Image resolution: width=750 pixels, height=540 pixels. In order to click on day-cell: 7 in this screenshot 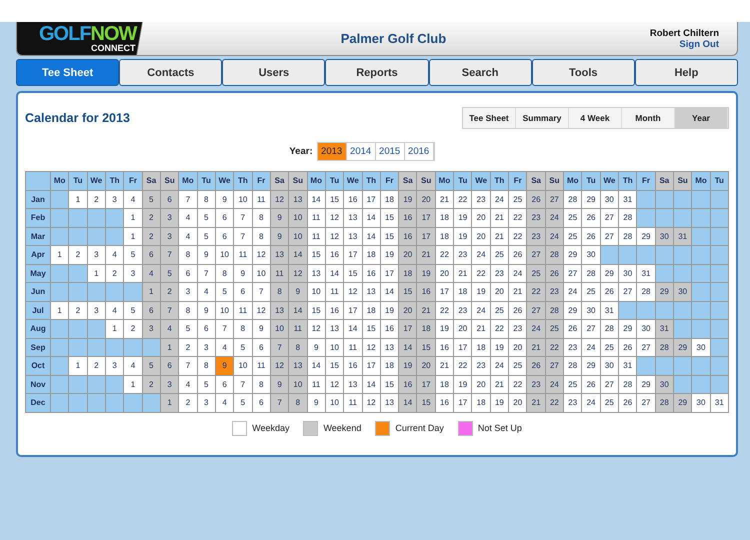, I will do `click(279, 347)`.